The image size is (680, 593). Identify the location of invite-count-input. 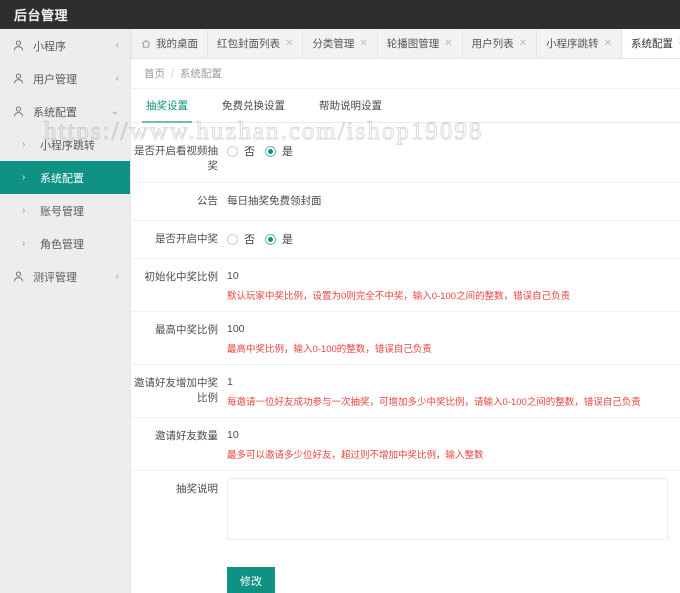
(447, 433).